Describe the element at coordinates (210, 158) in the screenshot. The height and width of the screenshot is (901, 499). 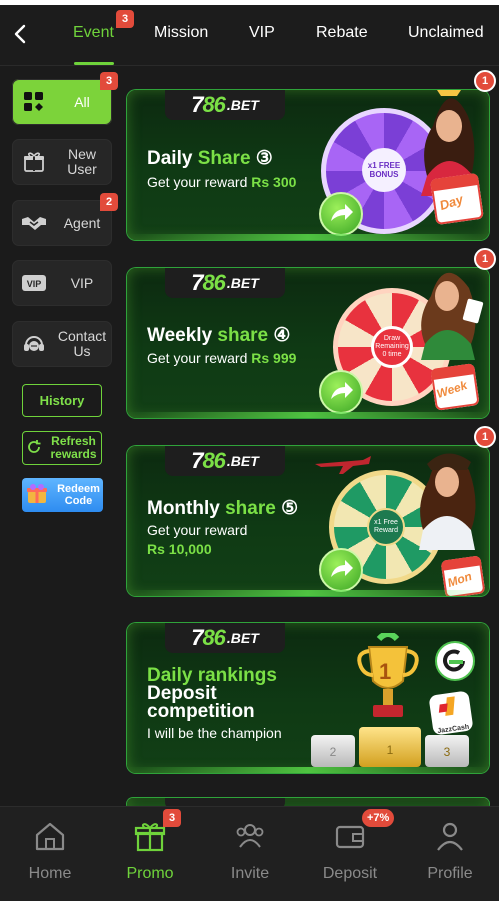
I see `banner-title: Daily Share ③` at that location.